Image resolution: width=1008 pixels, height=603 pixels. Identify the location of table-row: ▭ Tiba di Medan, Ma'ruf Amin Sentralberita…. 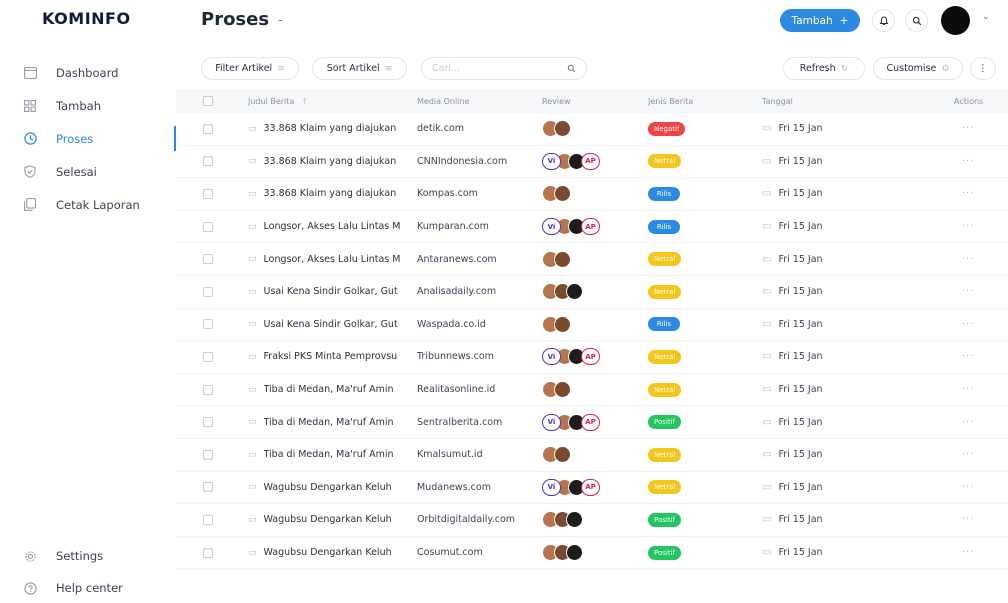
(592, 422).